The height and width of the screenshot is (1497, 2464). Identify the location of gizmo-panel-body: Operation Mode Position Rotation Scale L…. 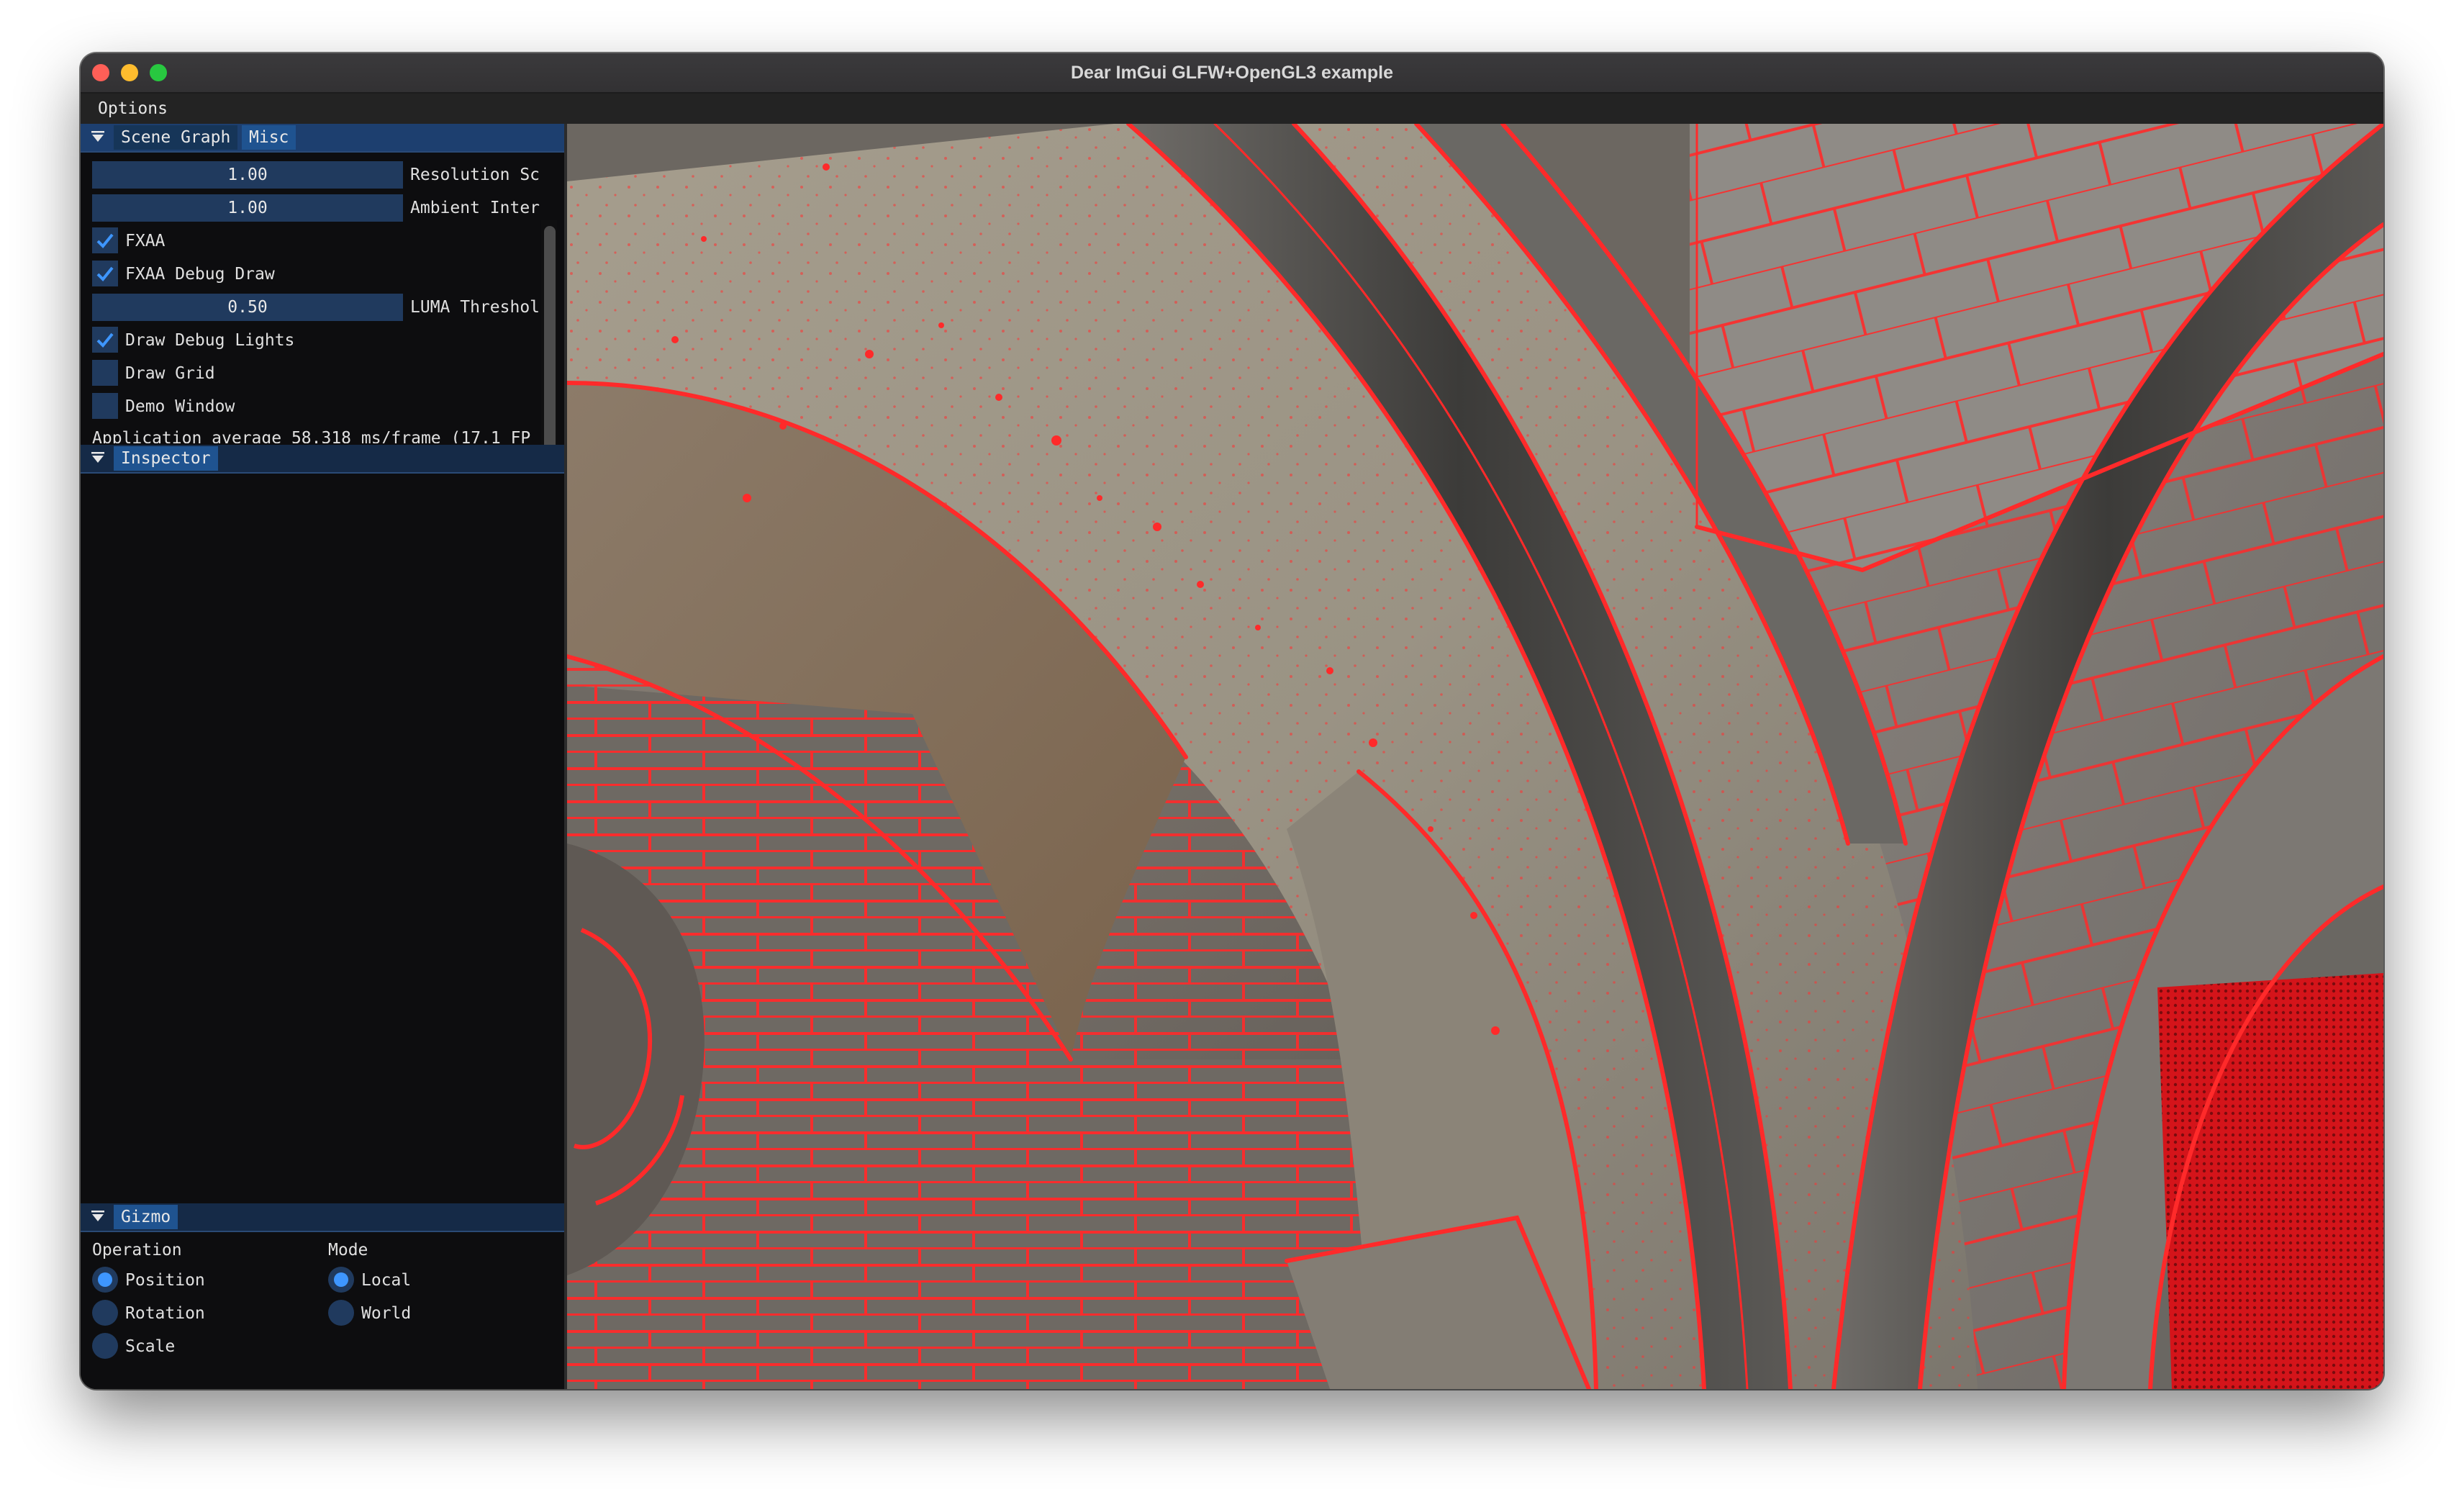
(322, 1310).